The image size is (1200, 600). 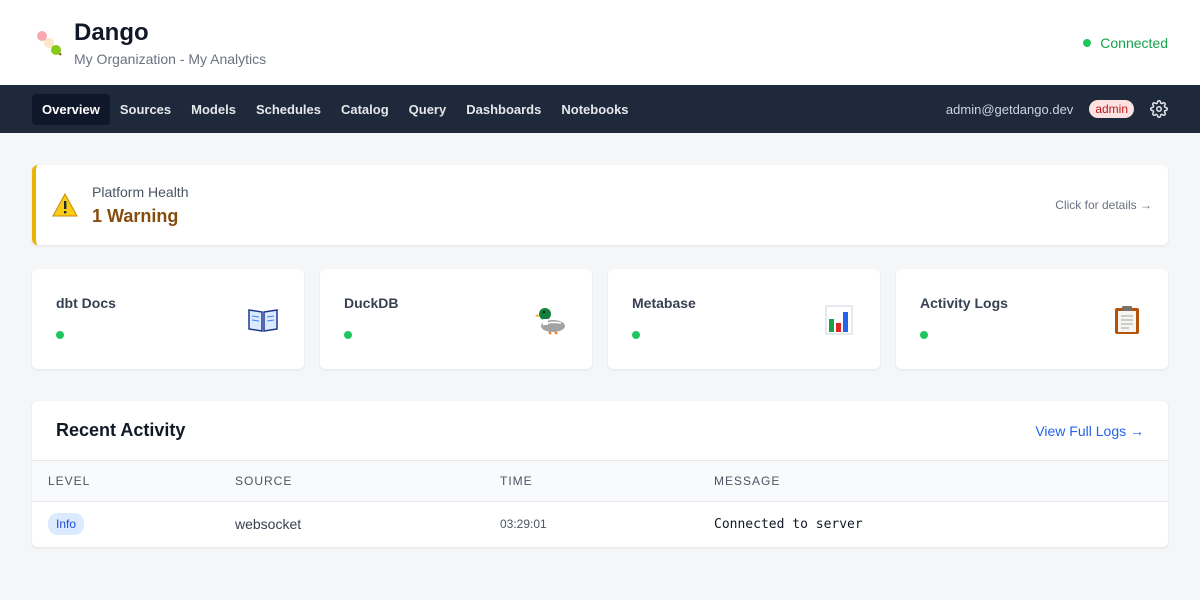 What do you see at coordinates (69, 480) in the screenshot?
I see `column-header-level: LEVEL` at bounding box center [69, 480].